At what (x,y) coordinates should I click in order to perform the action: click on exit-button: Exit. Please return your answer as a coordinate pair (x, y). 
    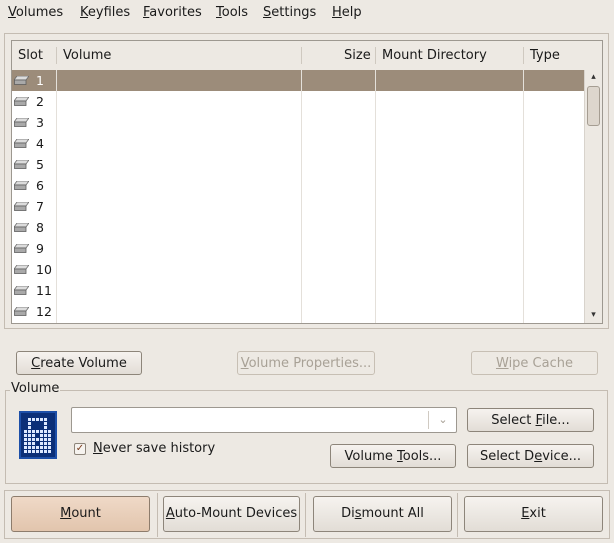
    Looking at the image, I should click on (533, 514).